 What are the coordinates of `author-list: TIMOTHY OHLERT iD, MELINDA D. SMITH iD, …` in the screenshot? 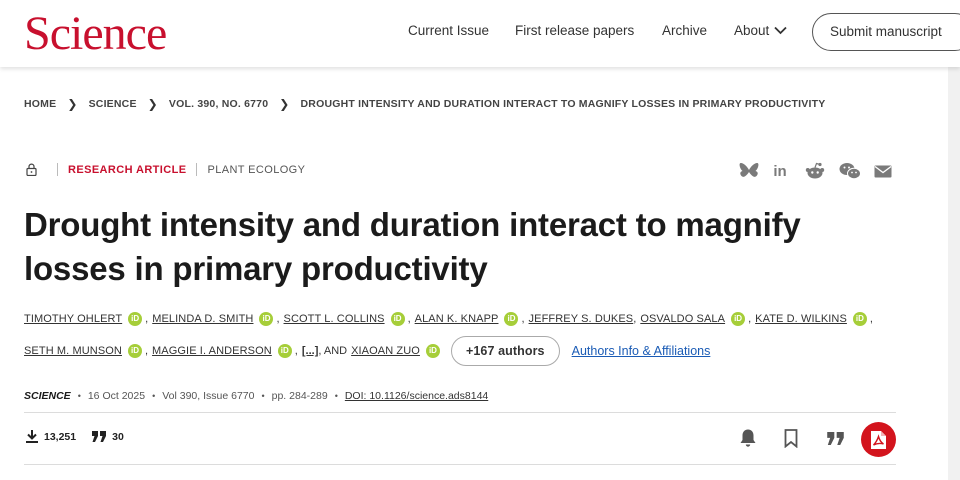 It's located at (448, 319).